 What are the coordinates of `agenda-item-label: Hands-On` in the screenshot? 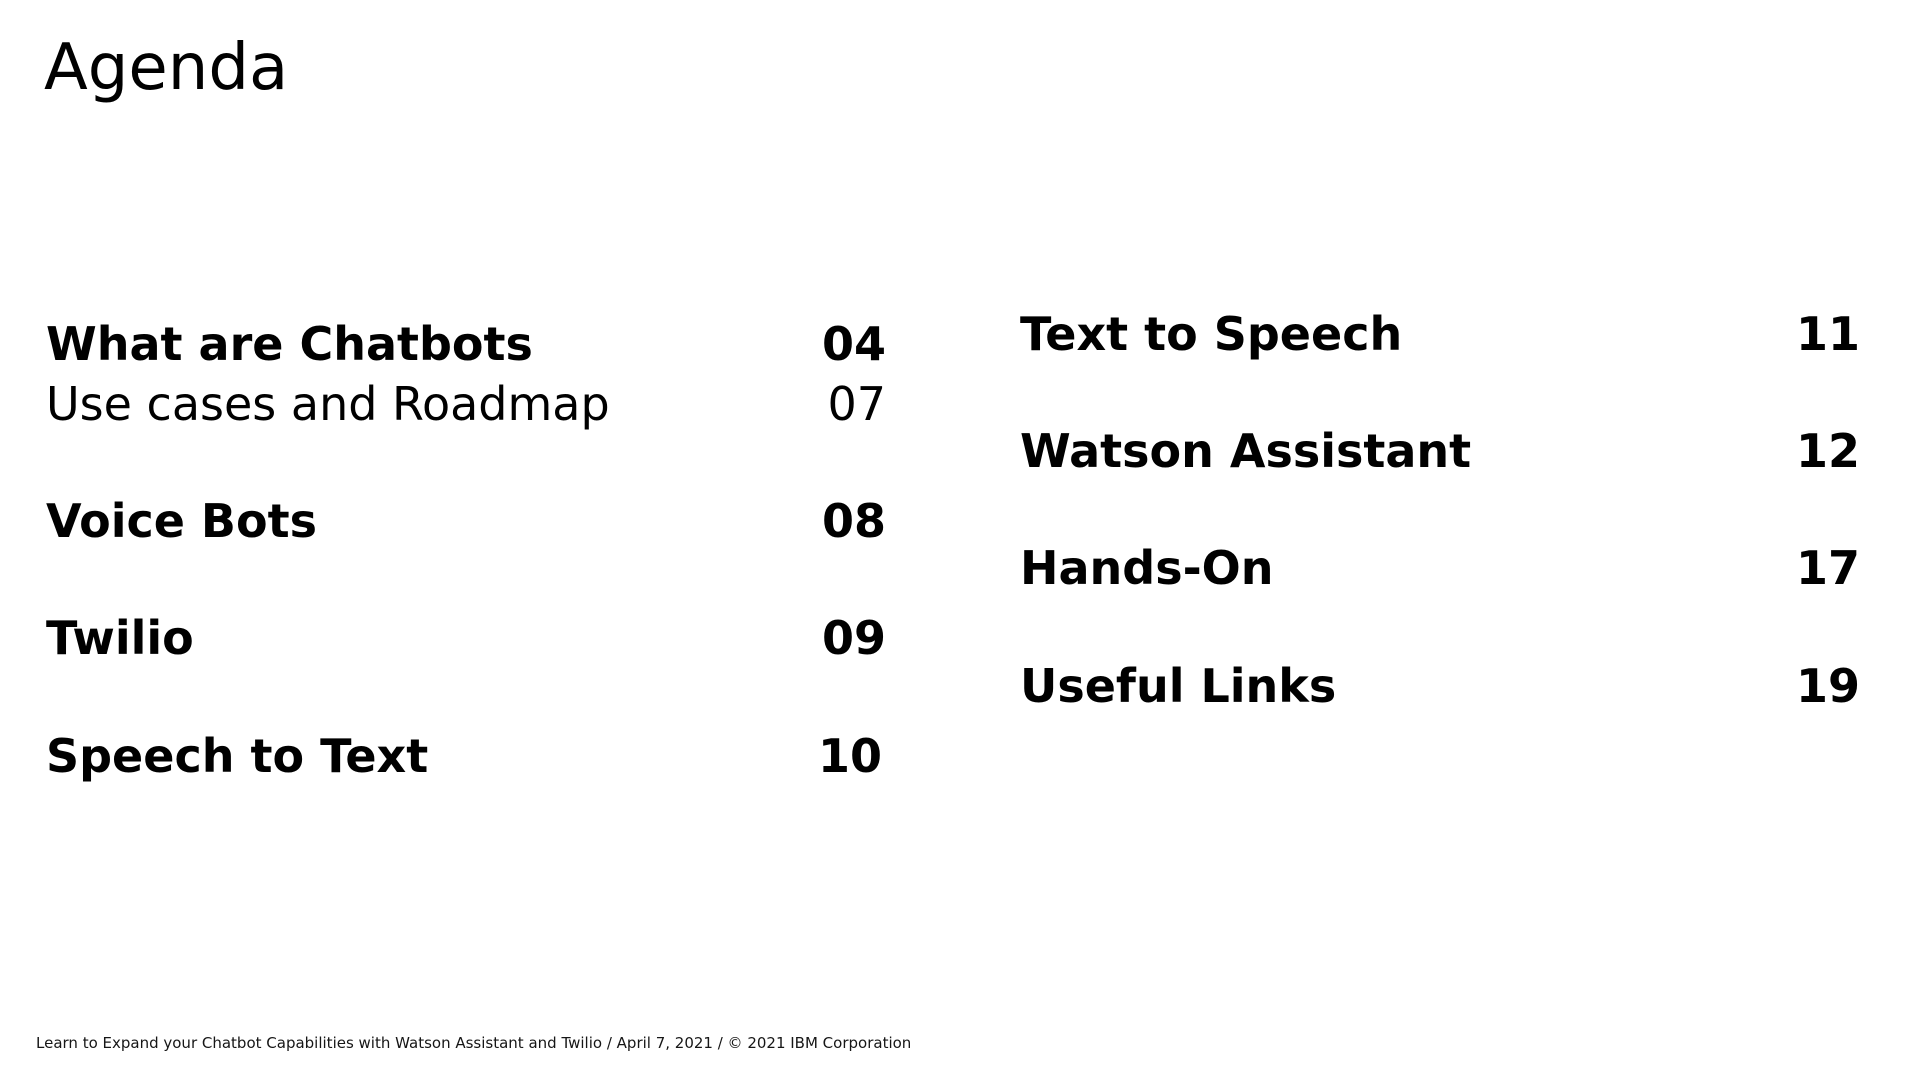 It's located at (1147, 568).